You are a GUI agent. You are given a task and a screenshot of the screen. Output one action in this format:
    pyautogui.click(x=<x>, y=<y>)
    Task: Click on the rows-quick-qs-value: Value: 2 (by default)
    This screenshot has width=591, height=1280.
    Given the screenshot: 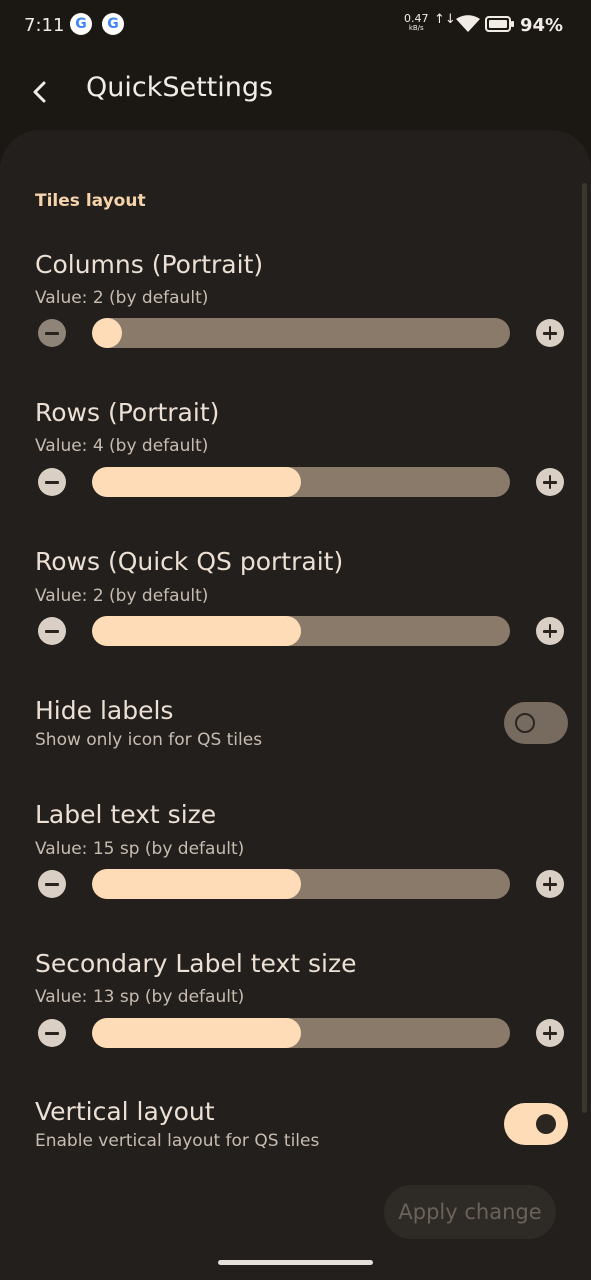 What is the action you would take?
    pyautogui.click(x=122, y=596)
    